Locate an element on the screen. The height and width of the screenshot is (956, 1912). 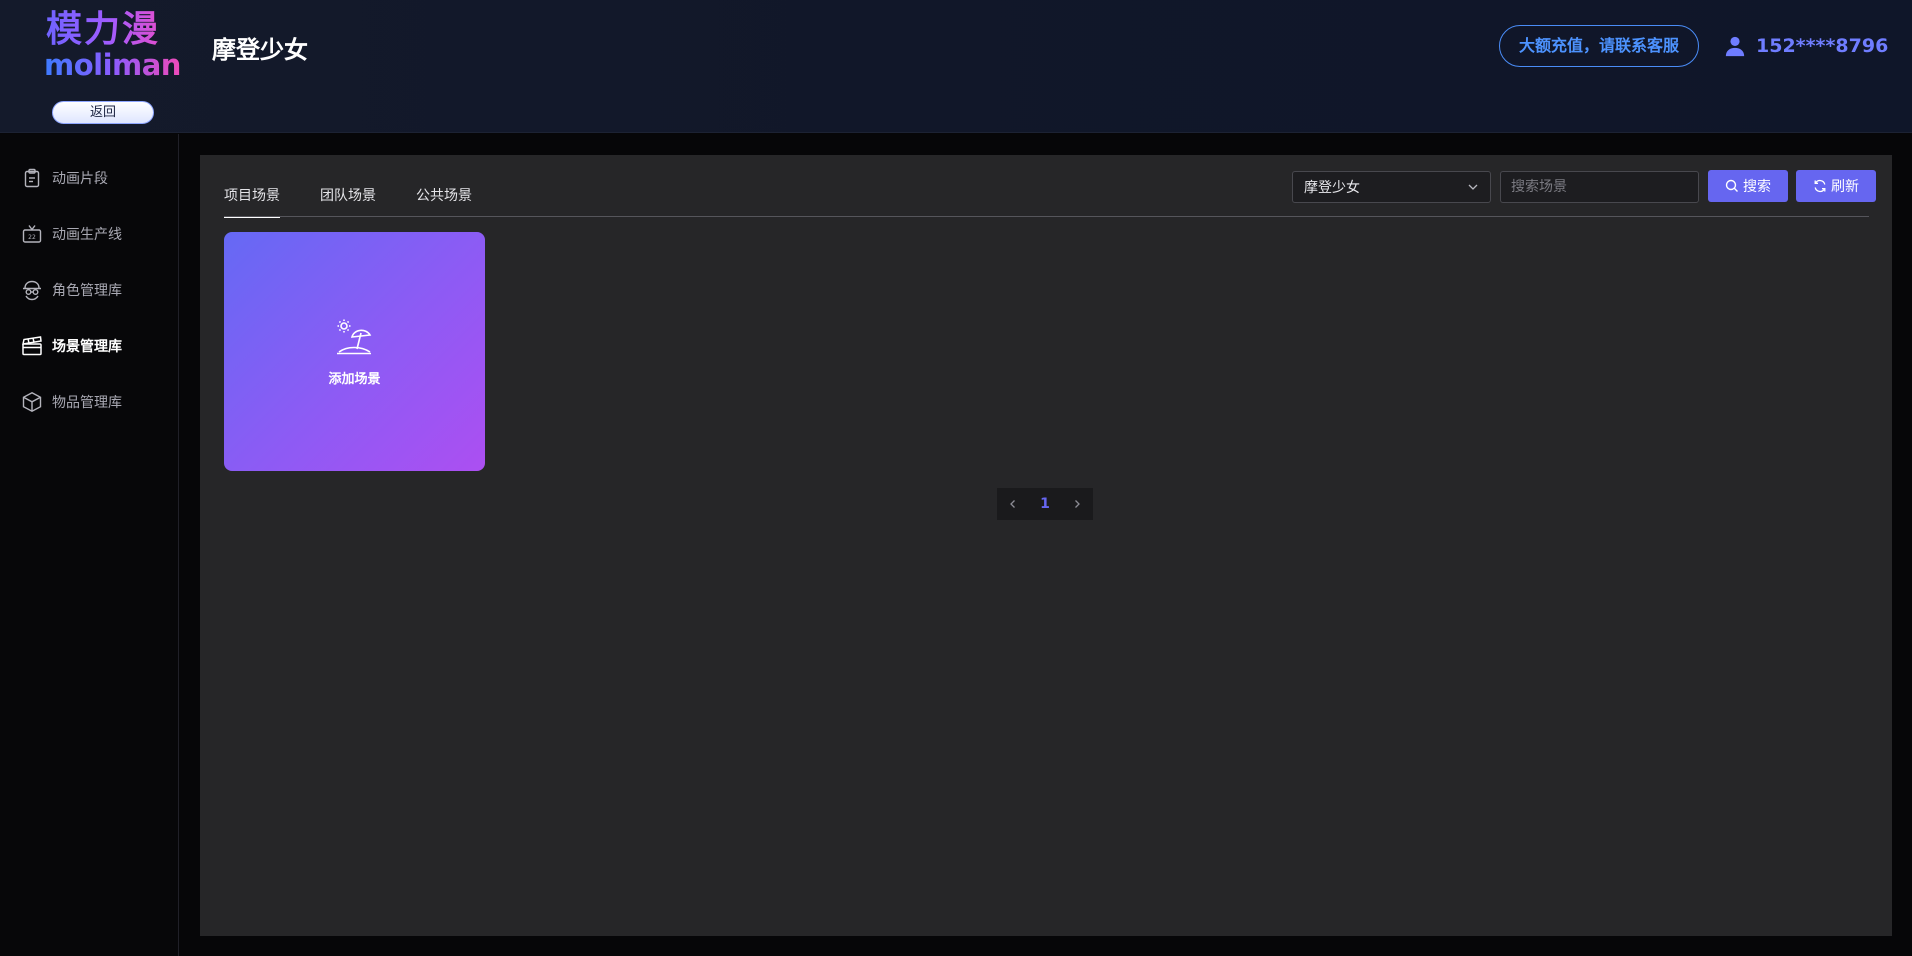
add-scene-card: 添加场景 is located at coordinates (354, 351).